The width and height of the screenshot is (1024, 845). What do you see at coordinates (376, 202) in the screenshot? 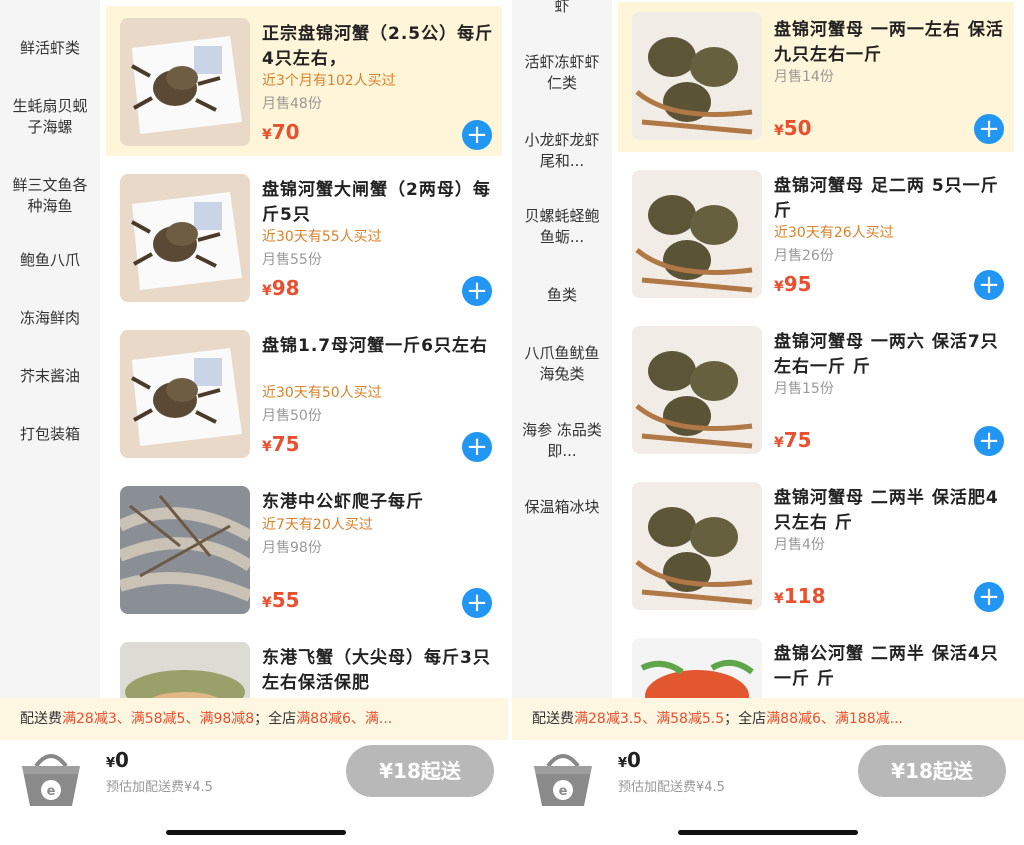
I see `product-name: 盘锦河蟹大闸蟹（2两母）每斤5只` at bounding box center [376, 202].